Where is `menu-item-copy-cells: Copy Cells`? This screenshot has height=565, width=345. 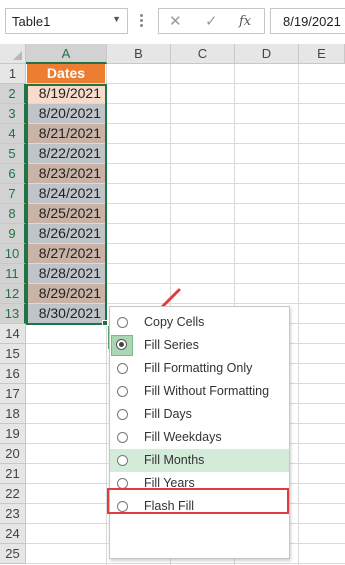
menu-item-copy-cells: Copy Cells is located at coordinates (199, 322).